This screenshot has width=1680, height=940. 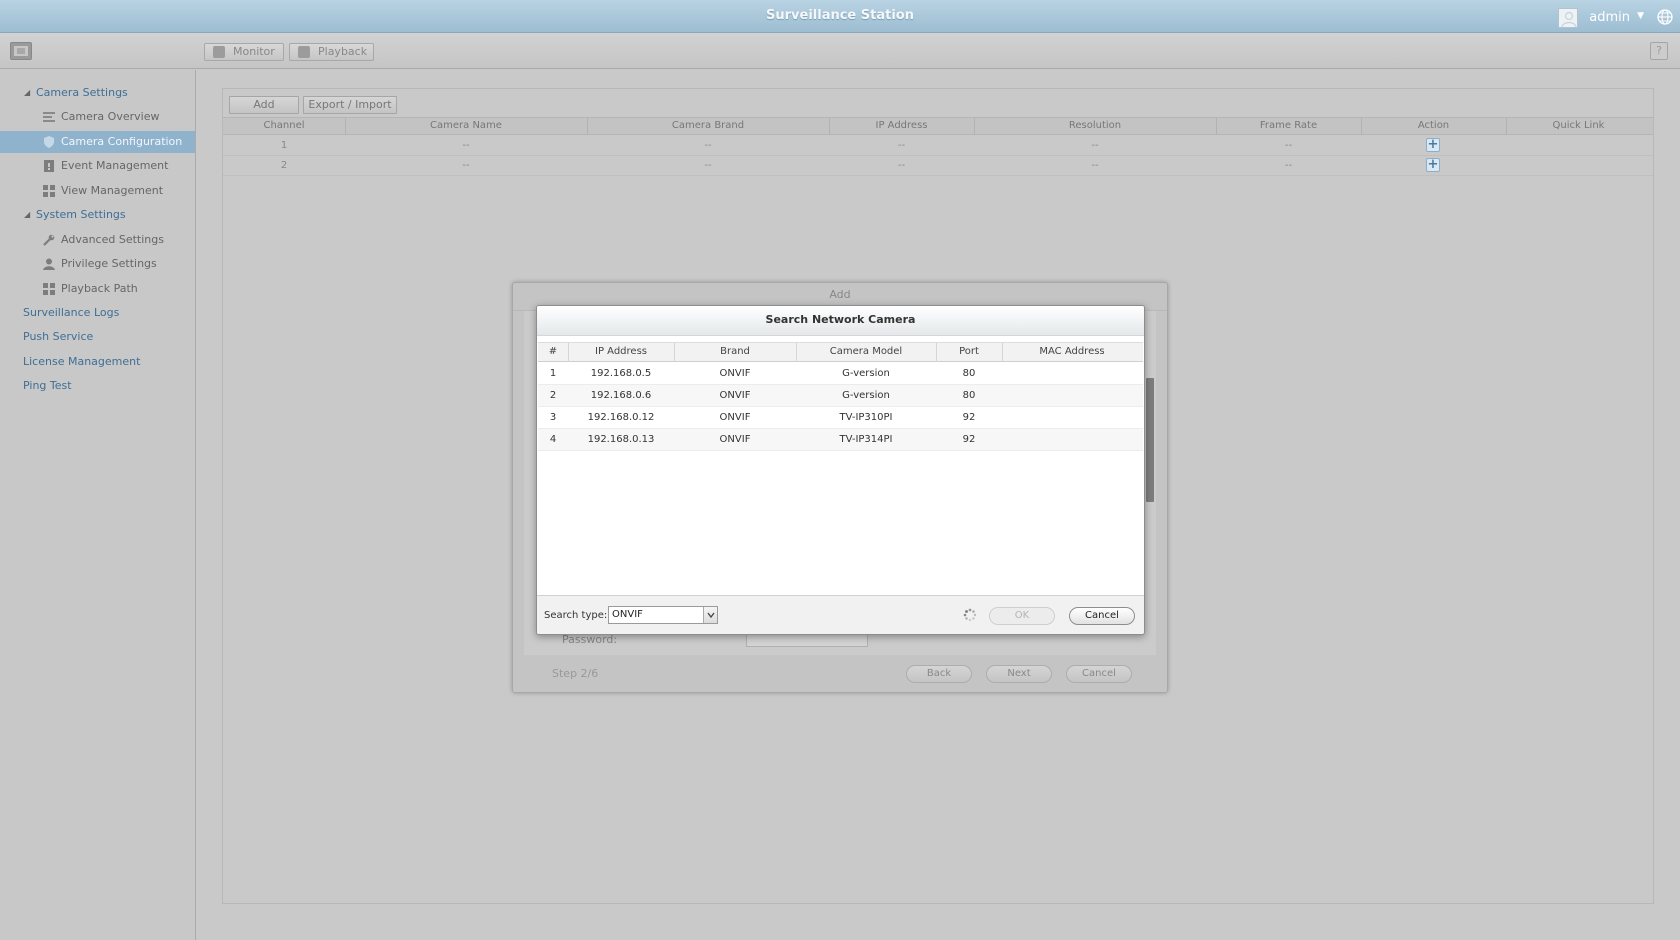 I want to click on col-mac-address: MAC Address, so click(x=1072, y=351).